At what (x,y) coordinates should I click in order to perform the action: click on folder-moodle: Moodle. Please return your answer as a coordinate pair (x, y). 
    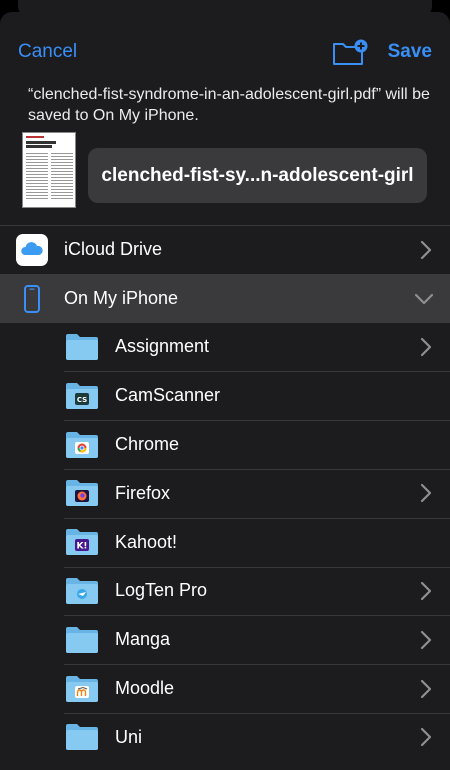
    Looking at the image, I should click on (225, 688).